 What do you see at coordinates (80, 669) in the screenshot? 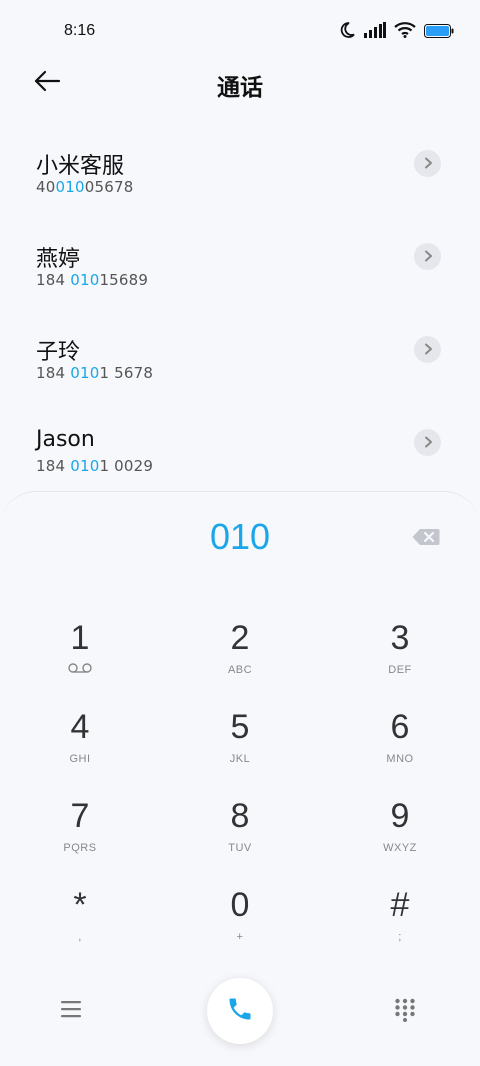
I see `voicemail-icon` at bounding box center [80, 669].